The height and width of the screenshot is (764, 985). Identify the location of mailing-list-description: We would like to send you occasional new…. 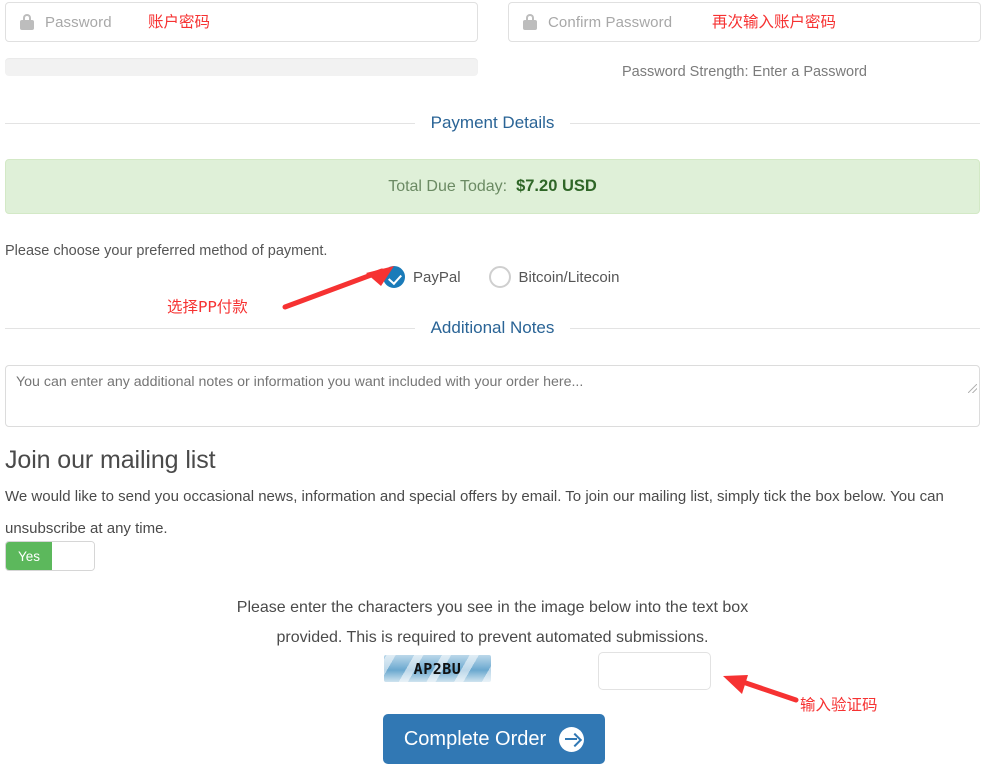
(474, 512).